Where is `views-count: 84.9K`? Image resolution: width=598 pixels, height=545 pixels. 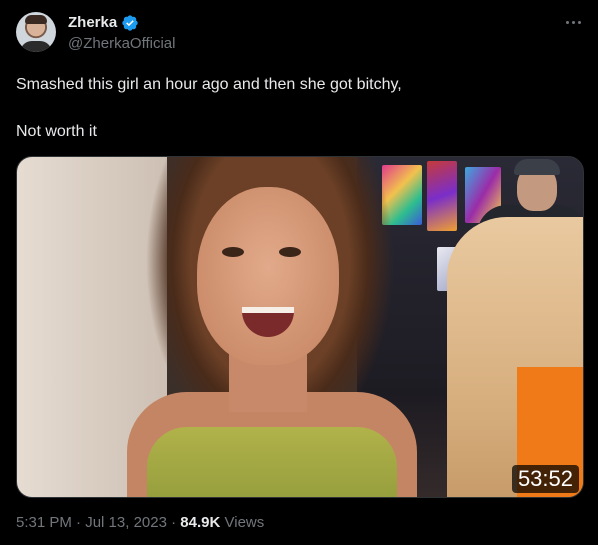
views-count: 84.9K is located at coordinates (200, 522).